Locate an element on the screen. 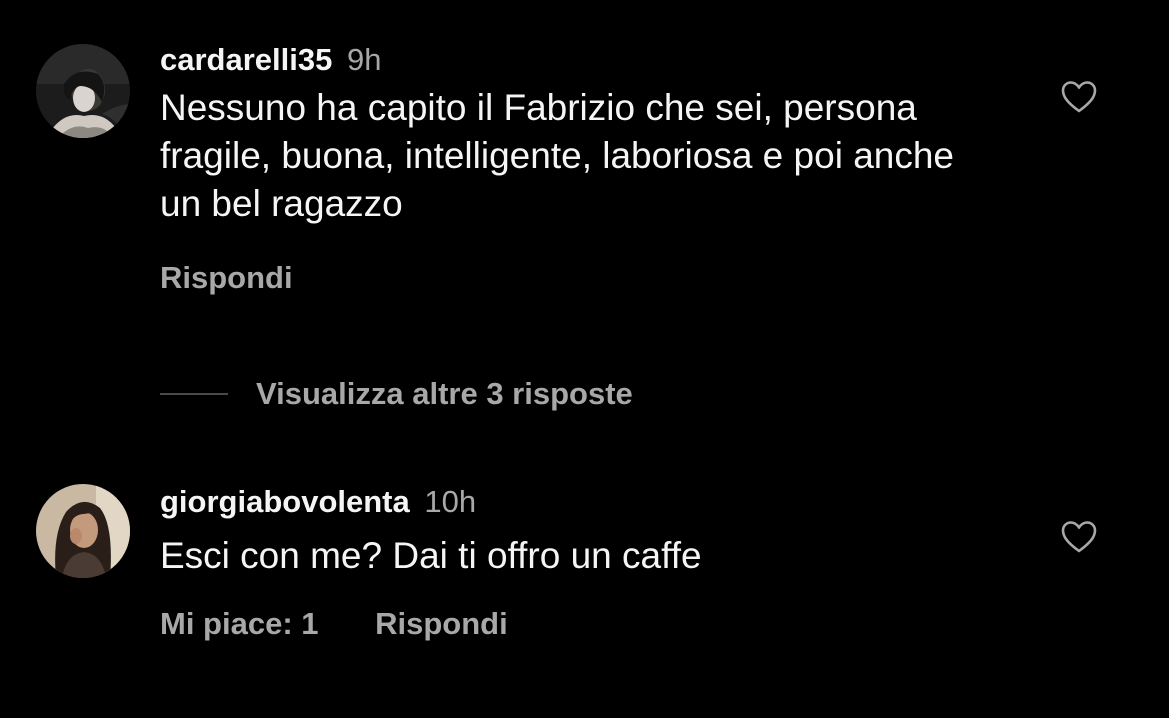  comment-text: Esci con me? Dai ti offro un caffe is located at coordinates (431, 555).